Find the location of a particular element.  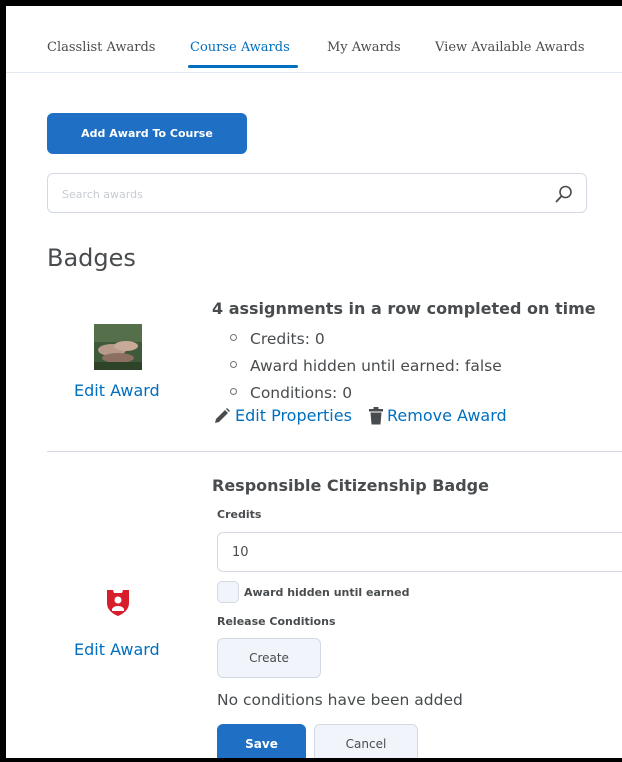

hidden-until-earned-label: Award hidden until earned is located at coordinates (327, 592).